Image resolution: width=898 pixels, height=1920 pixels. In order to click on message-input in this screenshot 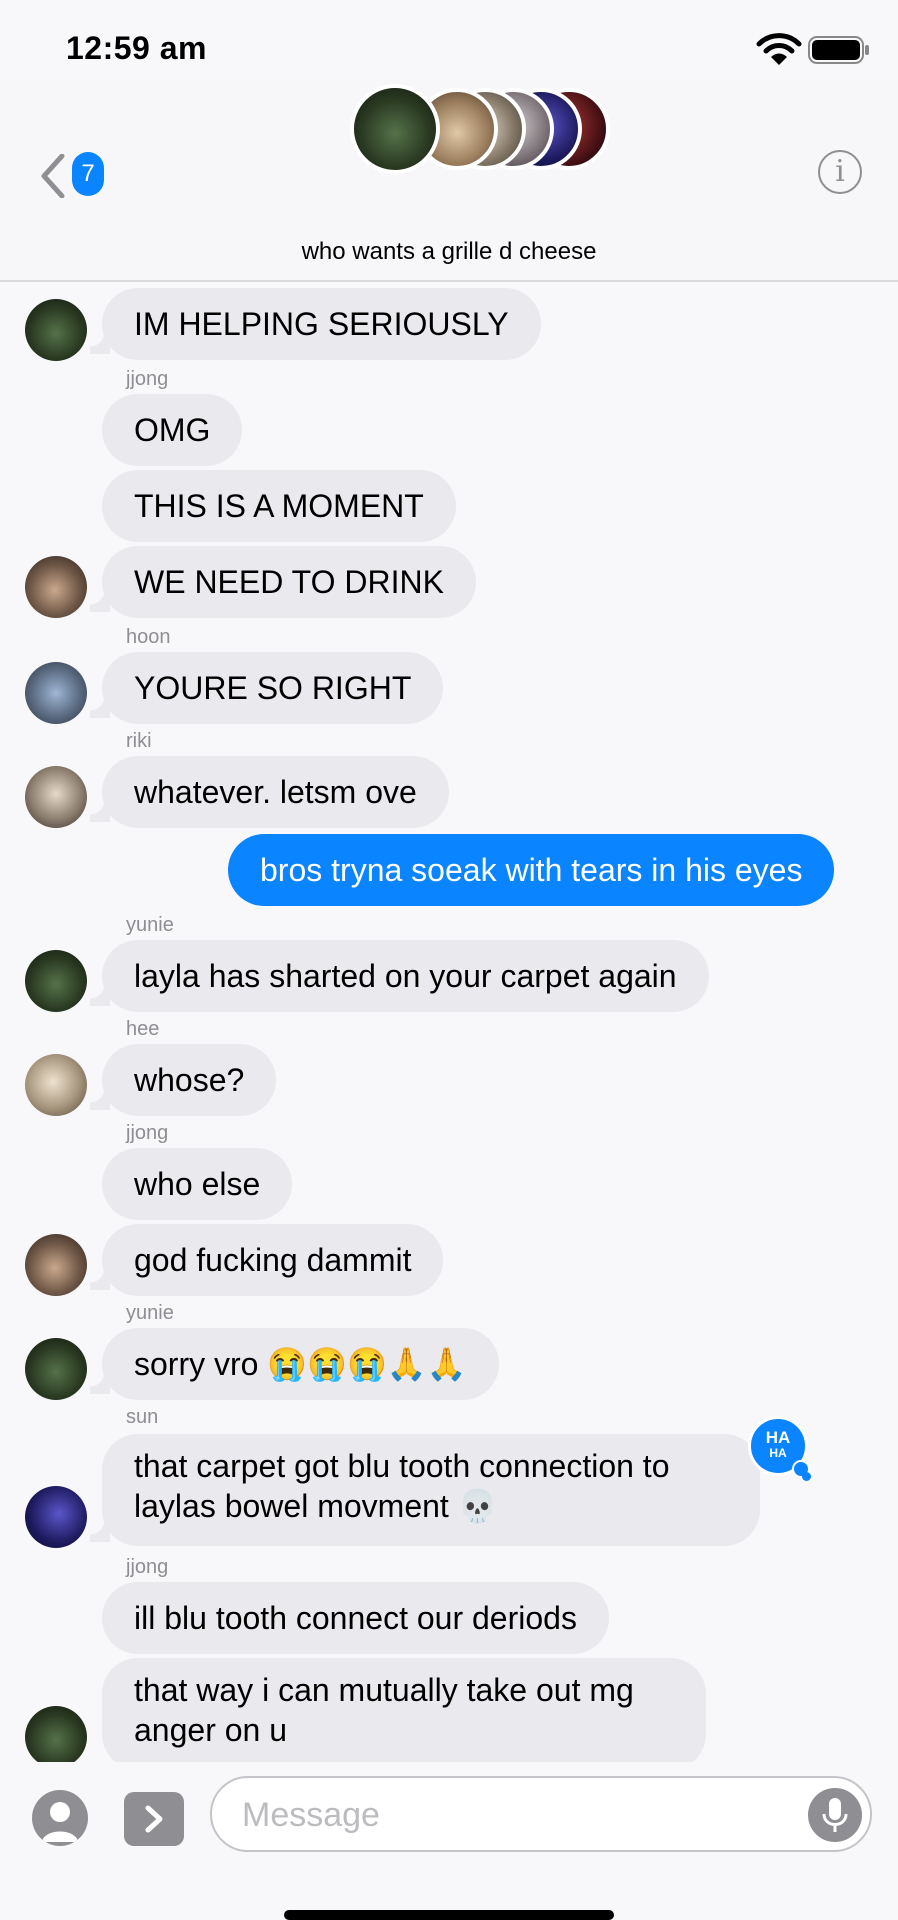, I will do `click(502, 1815)`.